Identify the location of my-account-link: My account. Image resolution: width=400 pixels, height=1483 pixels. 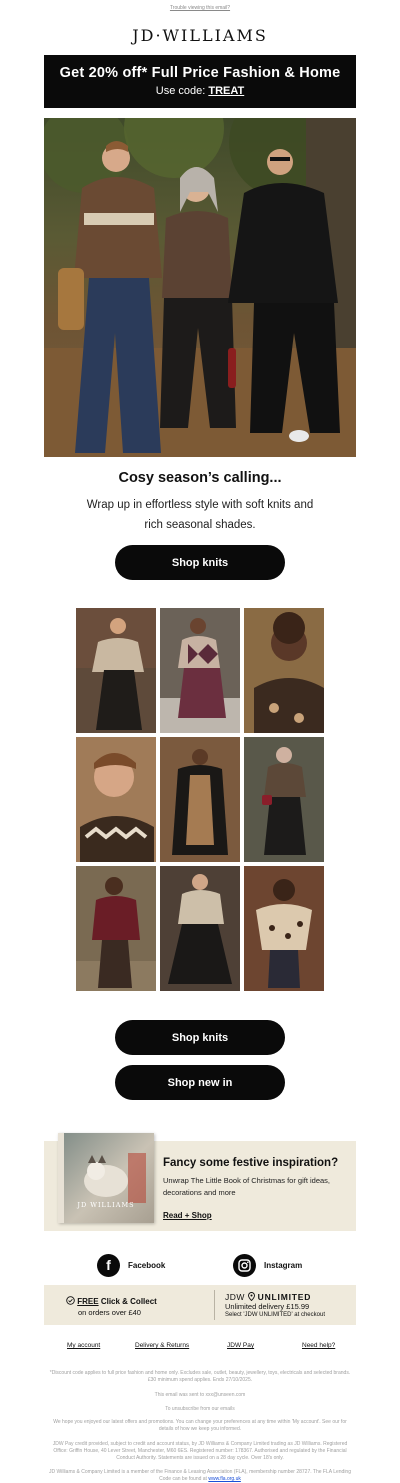
(83, 1345).